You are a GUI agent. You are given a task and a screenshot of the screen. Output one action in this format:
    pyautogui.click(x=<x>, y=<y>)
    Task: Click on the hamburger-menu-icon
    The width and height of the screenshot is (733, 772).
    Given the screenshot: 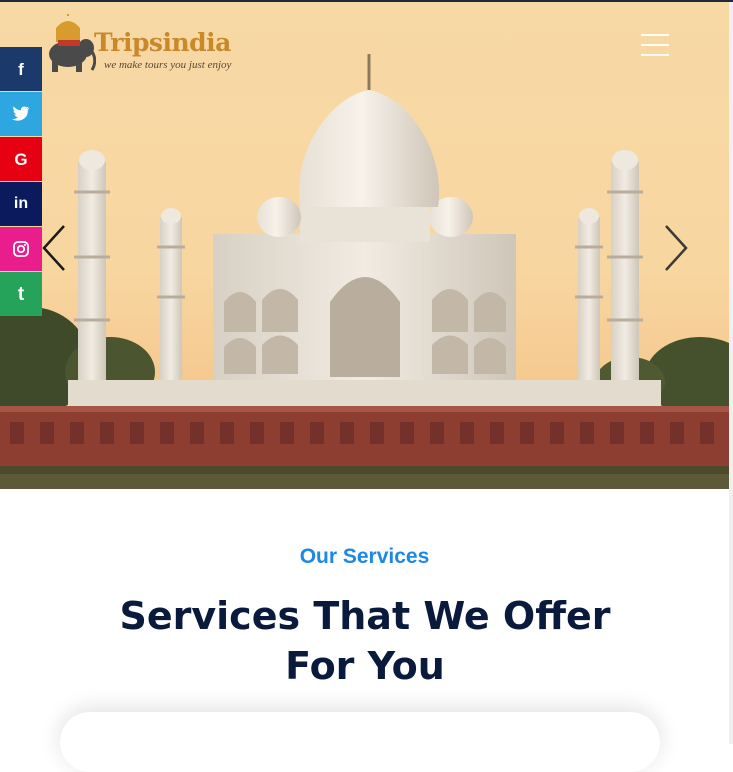 What is the action you would take?
    pyautogui.click(x=655, y=45)
    